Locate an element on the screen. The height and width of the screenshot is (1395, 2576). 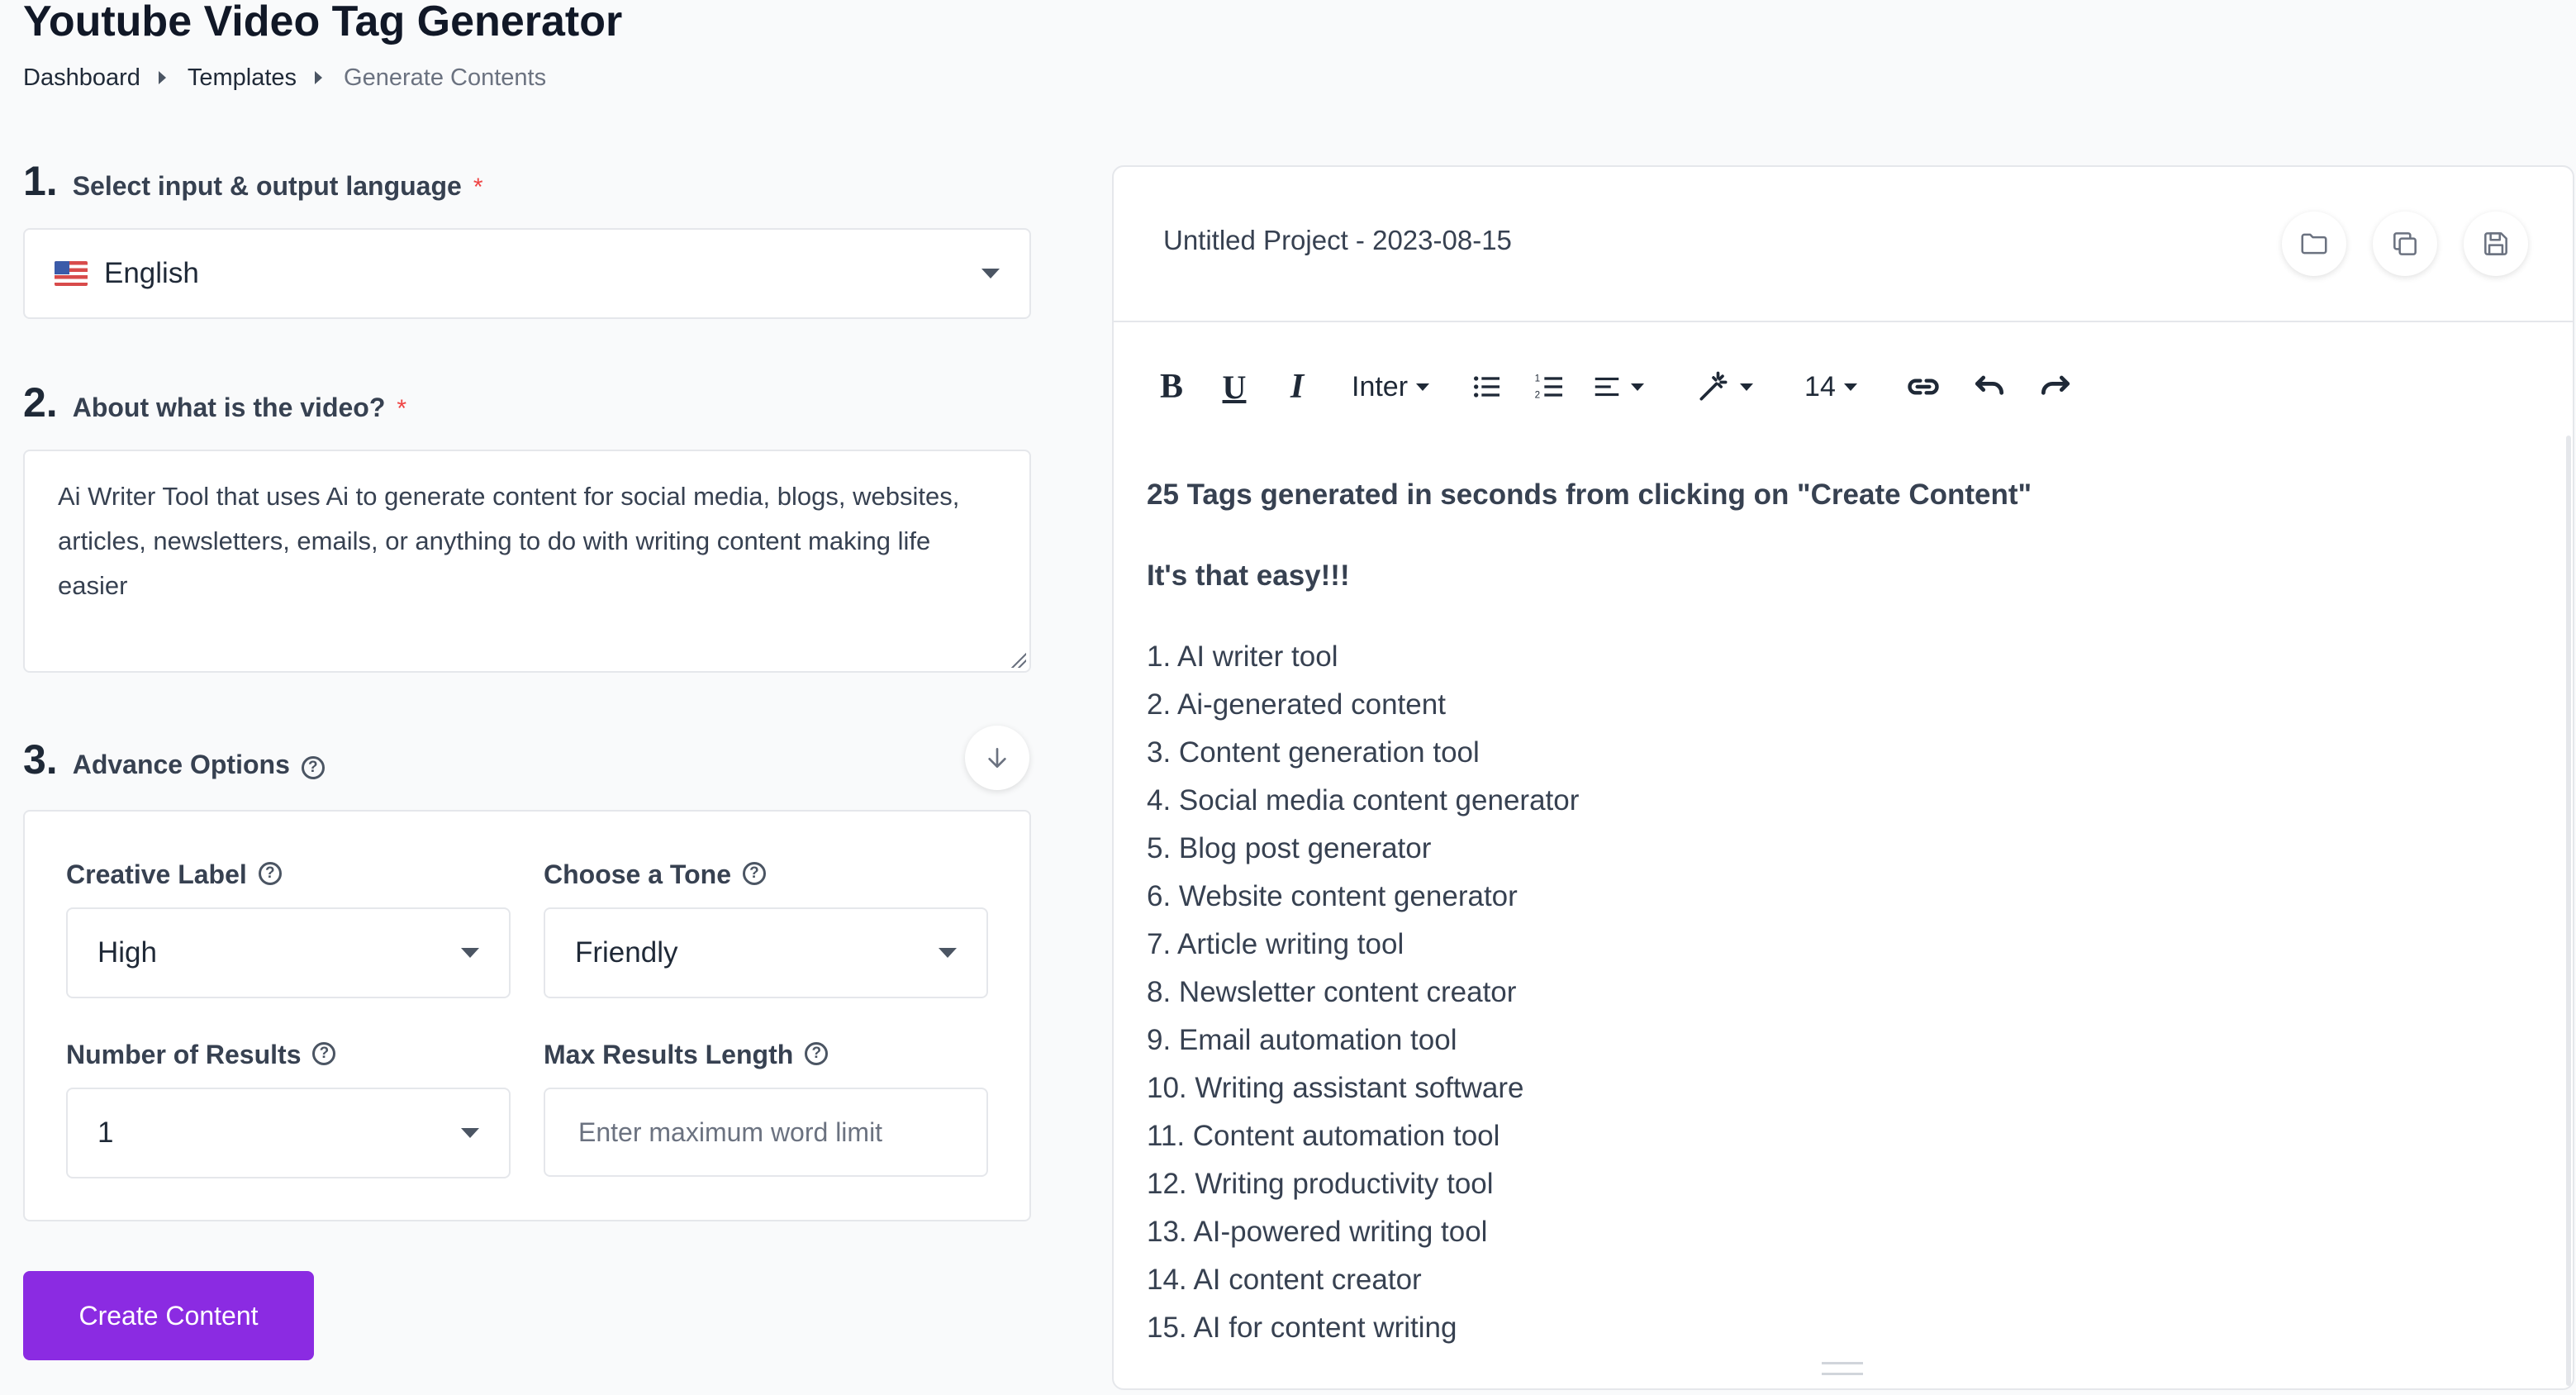
creative-label-value: High is located at coordinates (127, 952).